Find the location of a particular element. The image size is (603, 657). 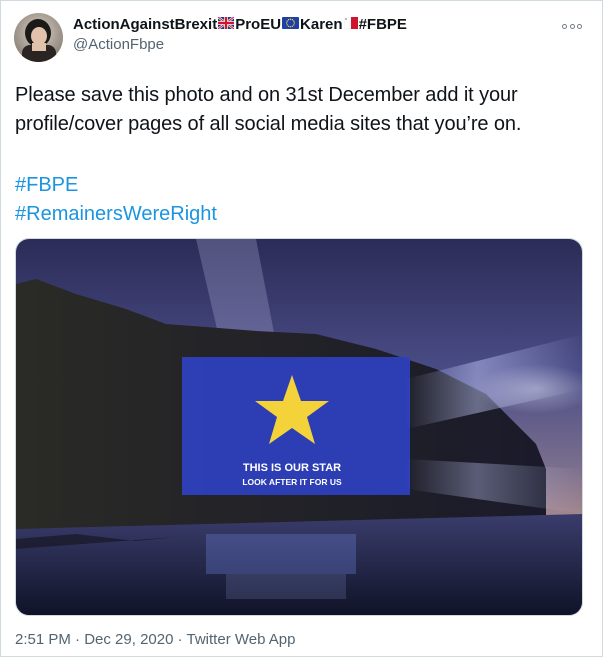

tweet-date: Dec 29, 2020 is located at coordinates (128, 639).